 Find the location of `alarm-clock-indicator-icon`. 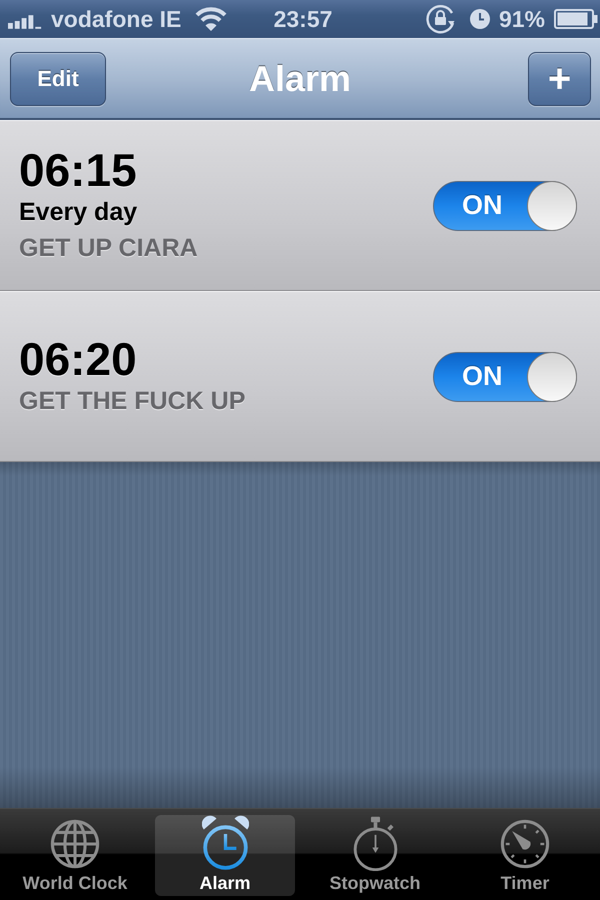

alarm-clock-indicator-icon is located at coordinates (480, 19).